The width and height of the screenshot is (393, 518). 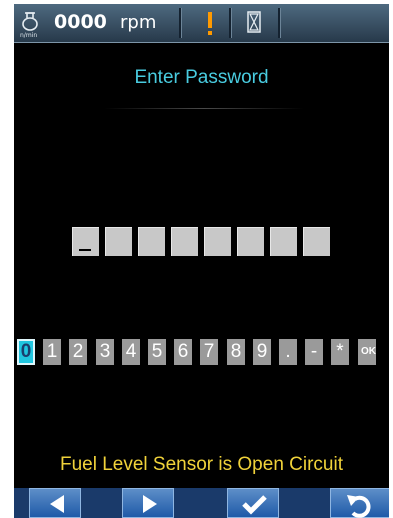 I want to click on arrow-left-button, so click(x=55, y=503).